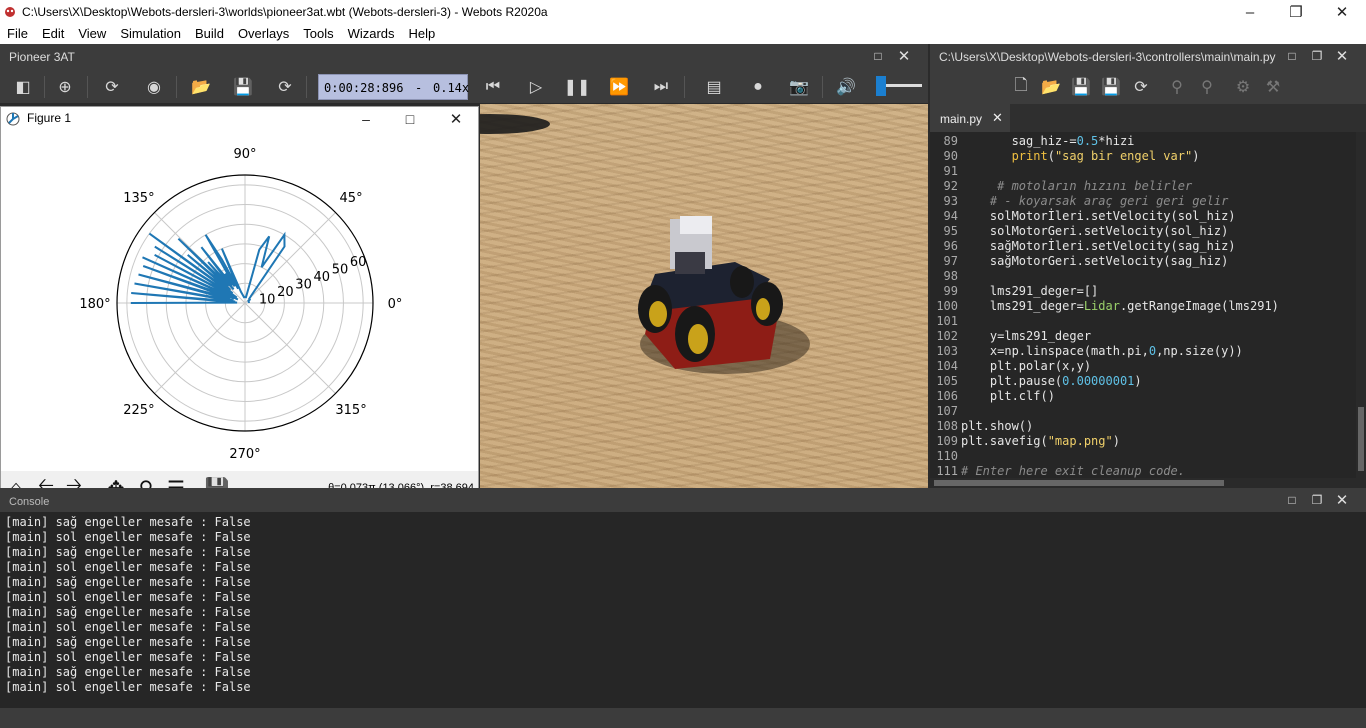 This screenshot has height=728, width=1366. Describe the element at coordinates (364, 88) in the screenshot. I see `simulation-time: 0:00:28:896` at that location.